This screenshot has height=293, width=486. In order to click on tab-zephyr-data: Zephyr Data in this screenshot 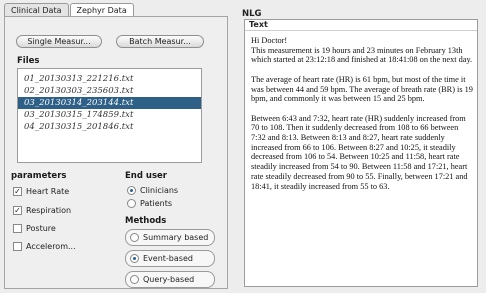, I will do `click(101, 10)`.